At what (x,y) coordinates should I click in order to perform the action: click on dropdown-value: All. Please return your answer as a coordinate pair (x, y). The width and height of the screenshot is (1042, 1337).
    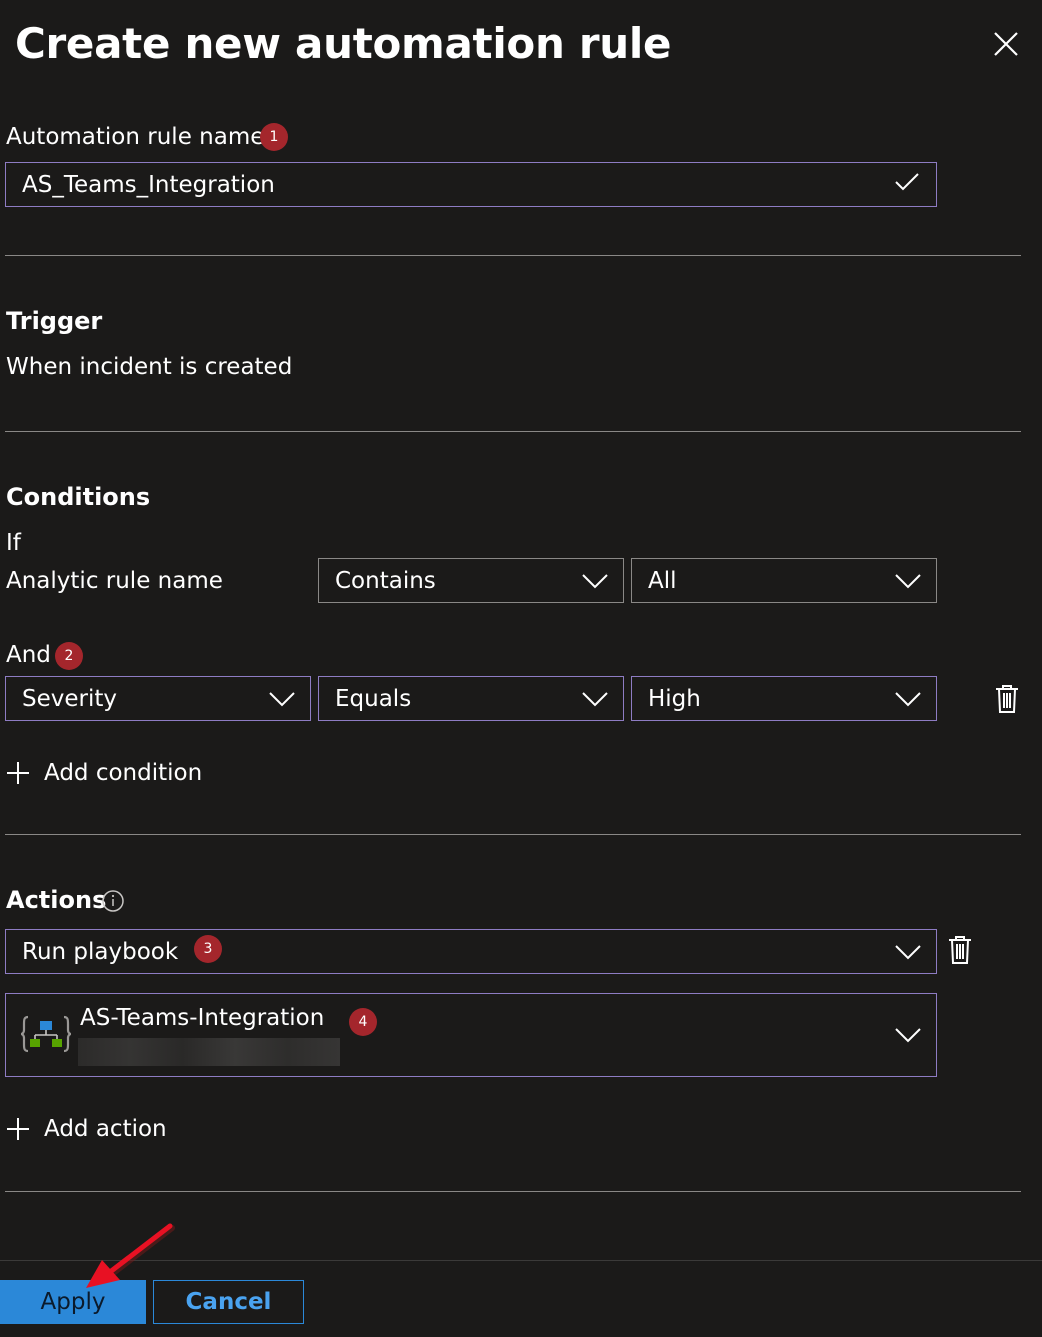
    Looking at the image, I should click on (662, 580).